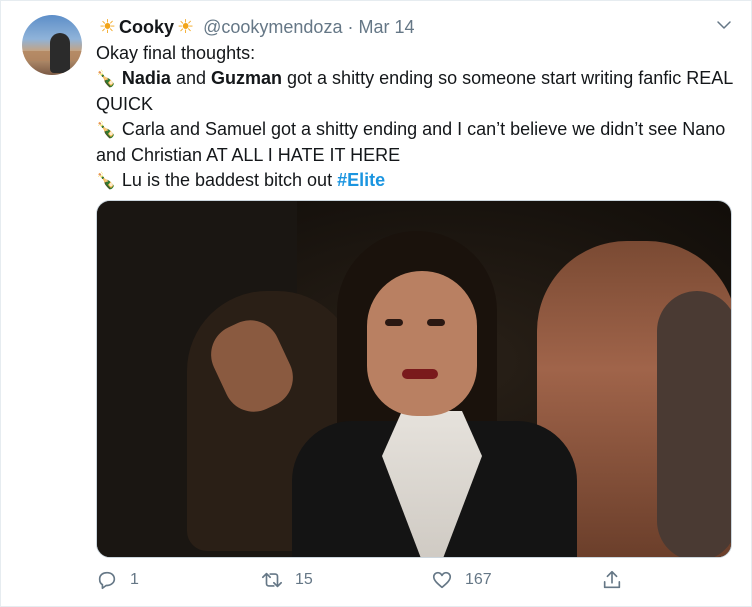  Describe the element at coordinates (272, 580) in the screenshot. I see `retweet-icon` at that location.